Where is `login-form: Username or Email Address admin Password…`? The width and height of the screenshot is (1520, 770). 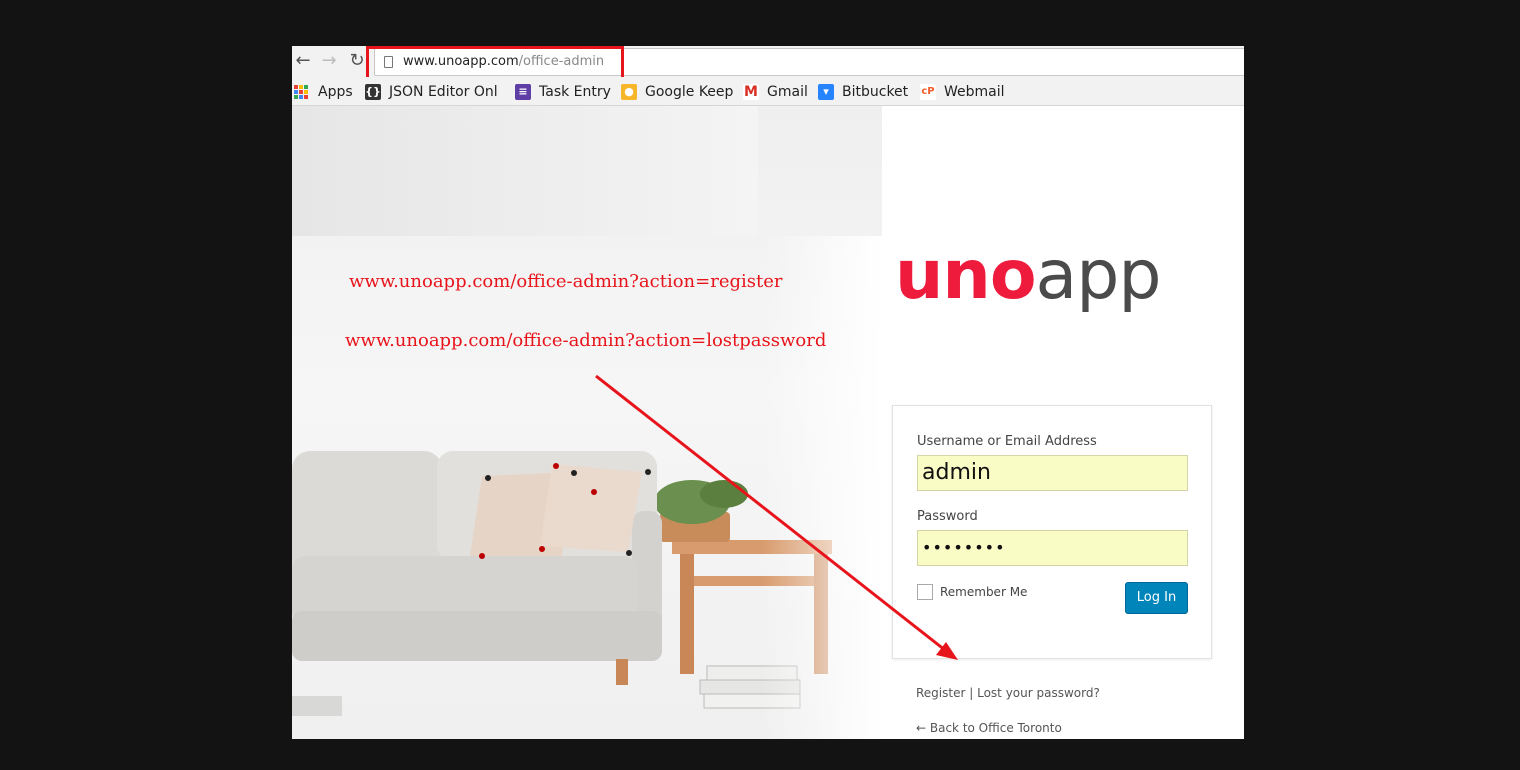 login-form: Username or Email Address admin Password… is located at coordinates (1052, 532).